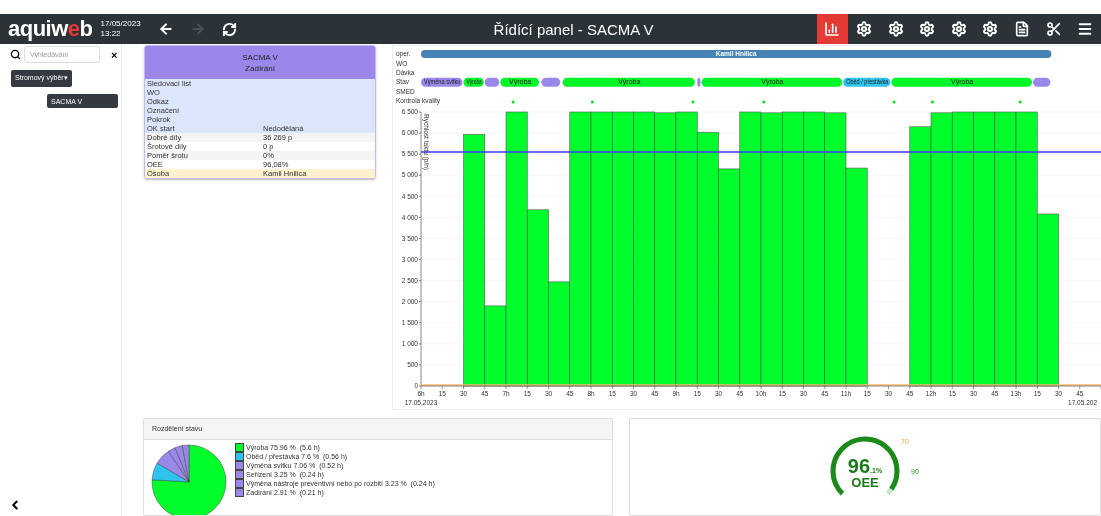 Image resolution: width=1101 pixels, height=516 pixels. I want to click on oee-label: OEE, so click(865, 482).